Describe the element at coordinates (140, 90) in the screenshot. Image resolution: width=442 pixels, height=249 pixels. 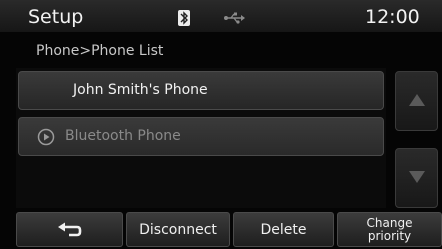
I see `list-item-label: John Smith's Phone` at that location.